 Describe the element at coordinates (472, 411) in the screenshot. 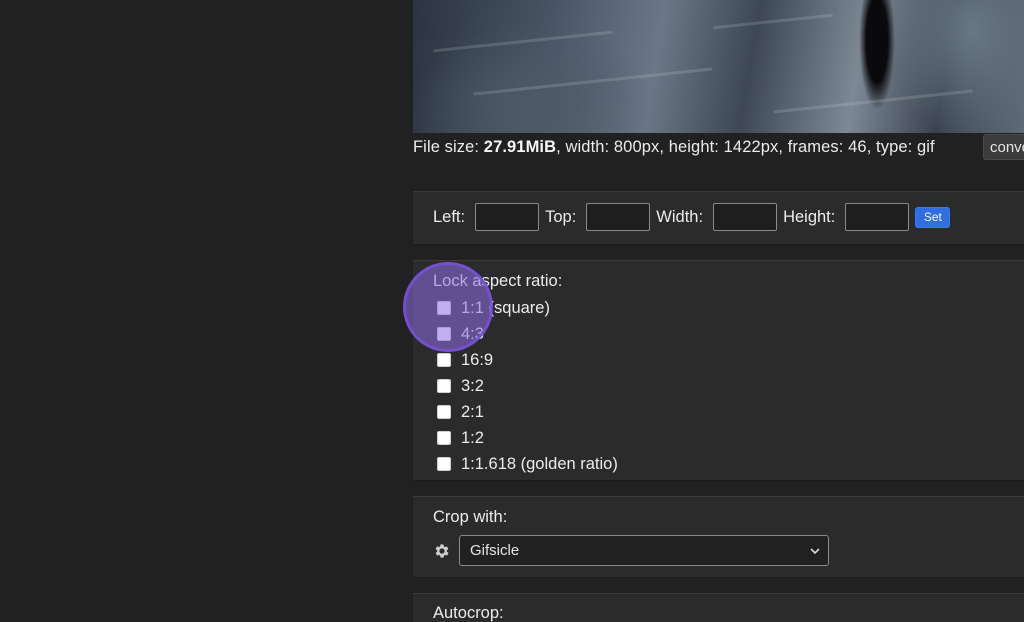

I see `aspect-option-label: 2:1` at that location.